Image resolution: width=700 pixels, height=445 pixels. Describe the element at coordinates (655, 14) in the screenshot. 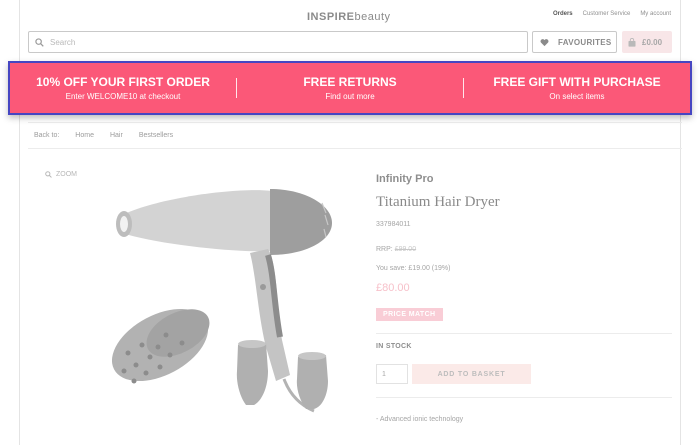

I see `my-account-link: My account` at that location.